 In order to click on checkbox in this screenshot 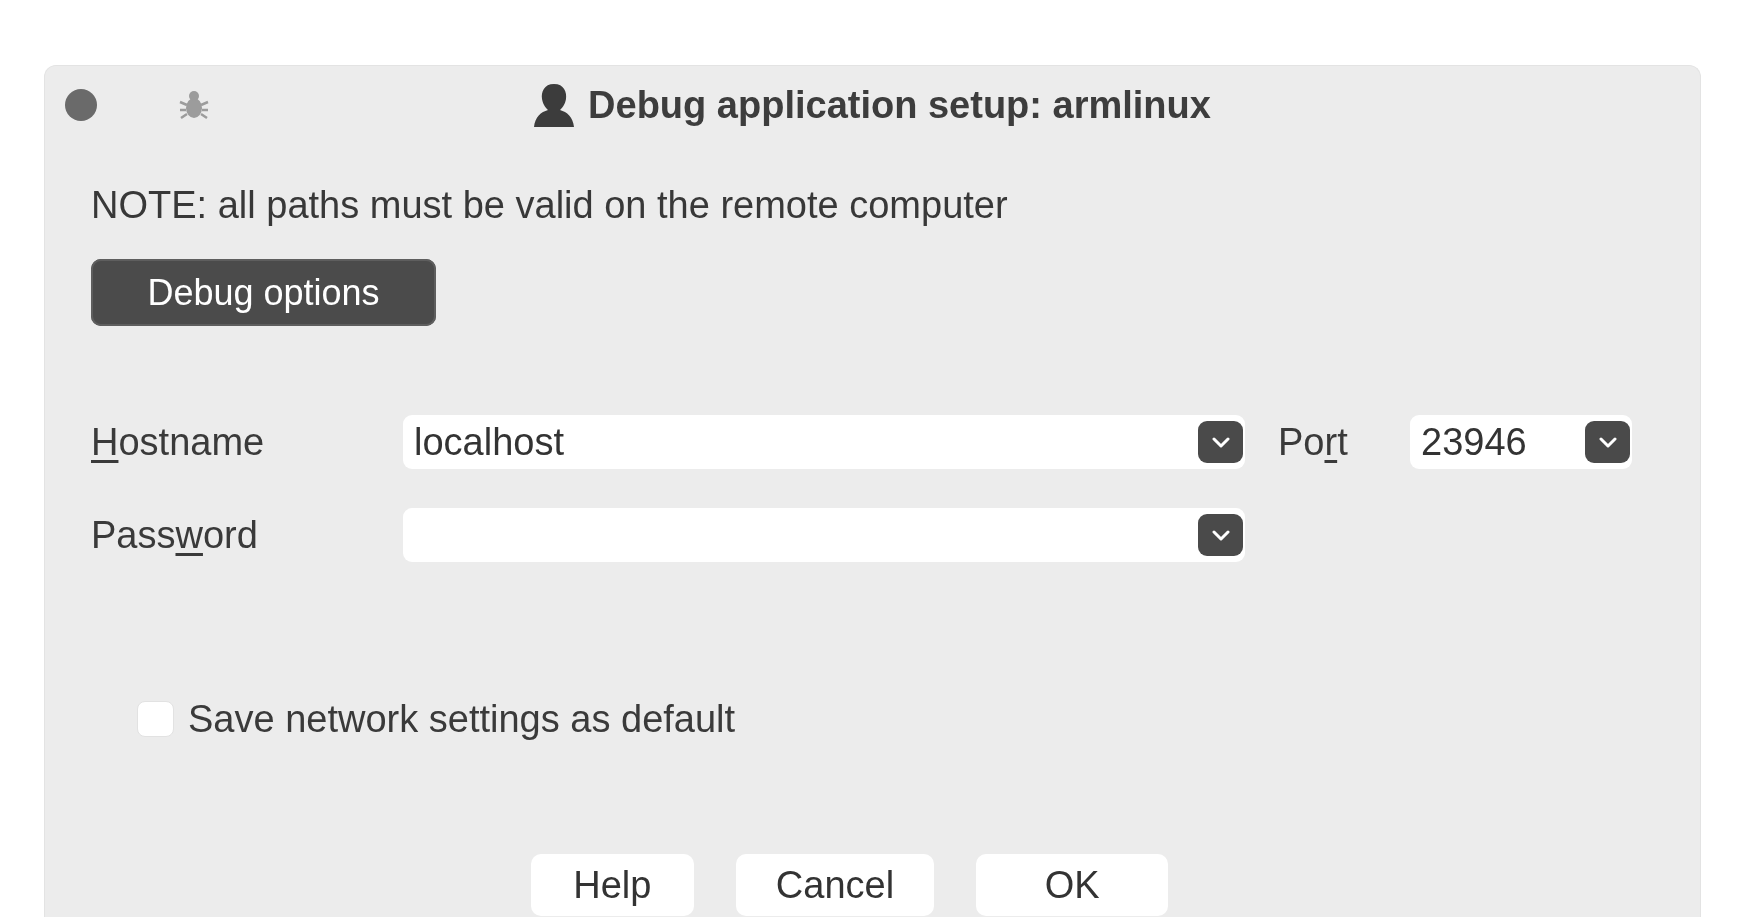, I will do `click(155, 719)`.